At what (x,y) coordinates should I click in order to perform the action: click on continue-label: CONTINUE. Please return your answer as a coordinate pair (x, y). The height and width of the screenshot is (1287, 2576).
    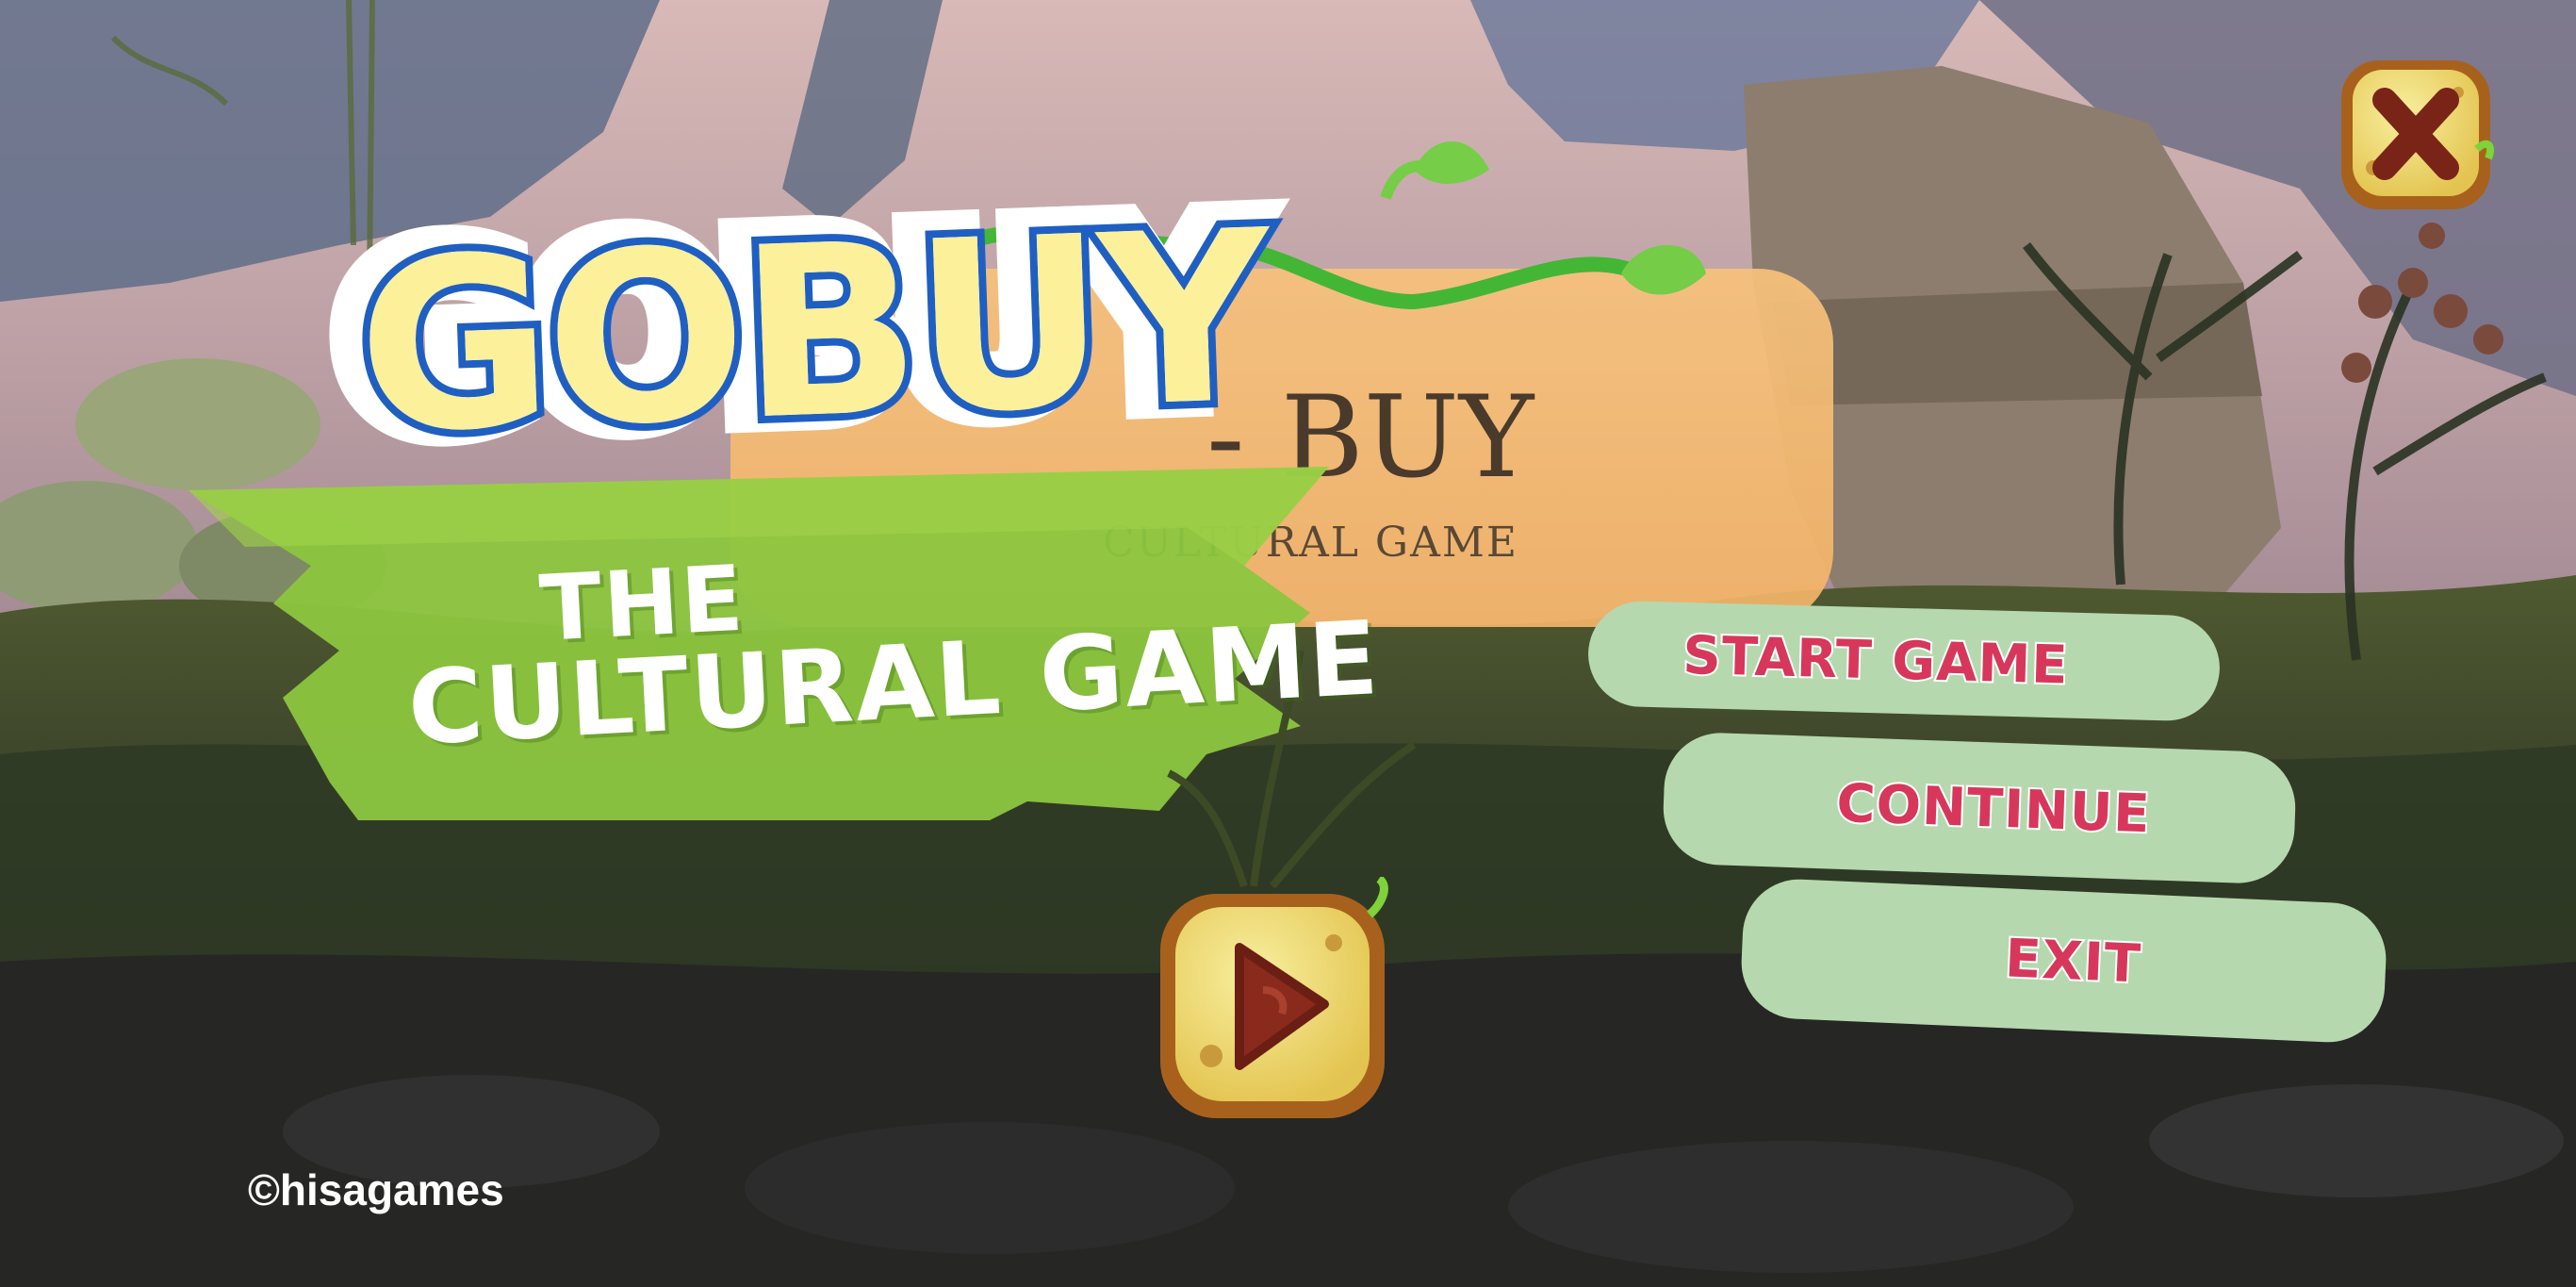
    Looking at the image, I should click on (1993, 808).